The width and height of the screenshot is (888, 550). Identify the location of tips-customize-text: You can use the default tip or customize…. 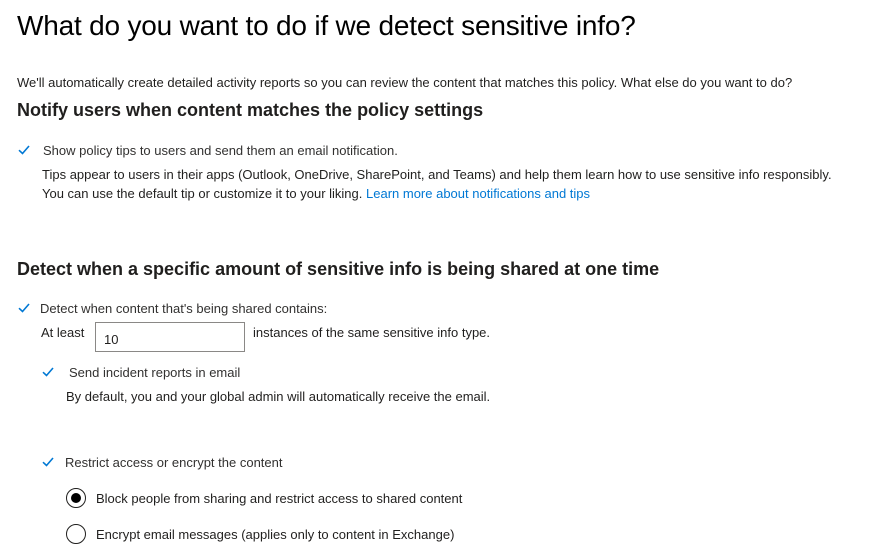
(316, 193).